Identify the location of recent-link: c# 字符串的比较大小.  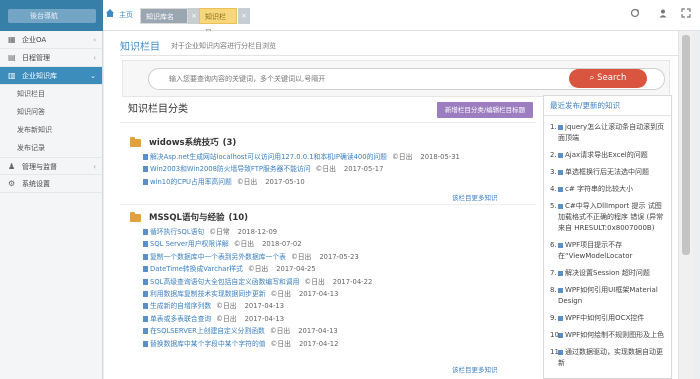
(599, 189).